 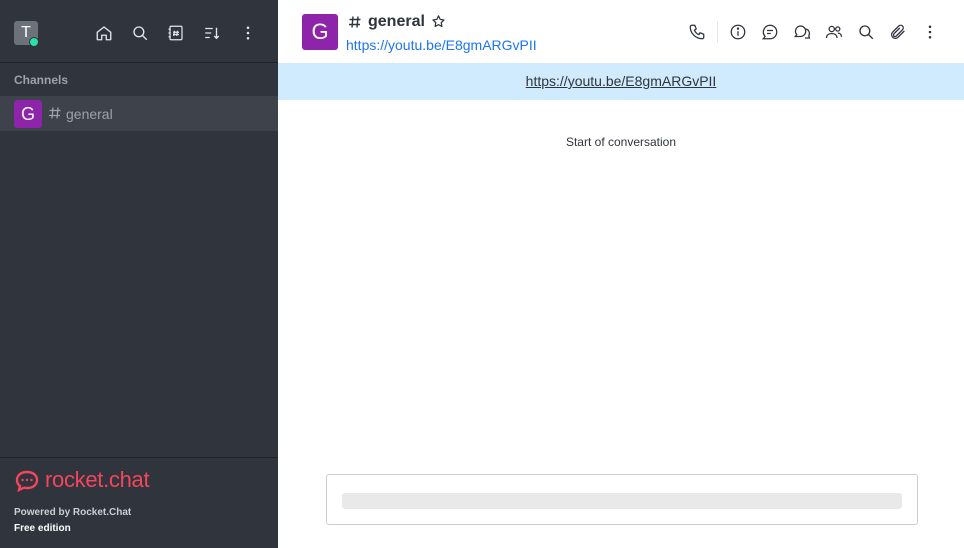 What do you see at coordinates (834, 32) in the screenshot?
I see `members-icon` at bounding box center [834, 32].